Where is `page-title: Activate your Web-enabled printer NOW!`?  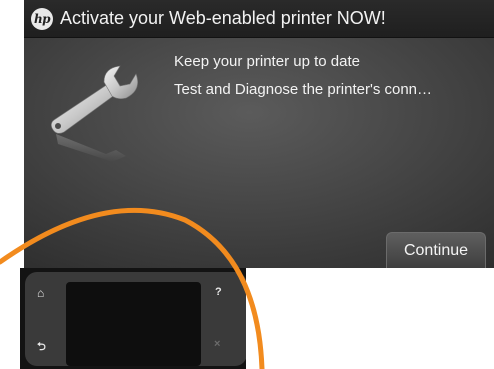
page-title: Activate your Web-enabled printer NOW! is located at coordinates (223, 18).